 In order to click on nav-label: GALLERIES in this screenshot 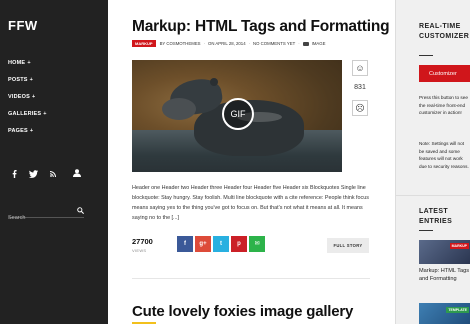, I will do `click(25, 114)`.